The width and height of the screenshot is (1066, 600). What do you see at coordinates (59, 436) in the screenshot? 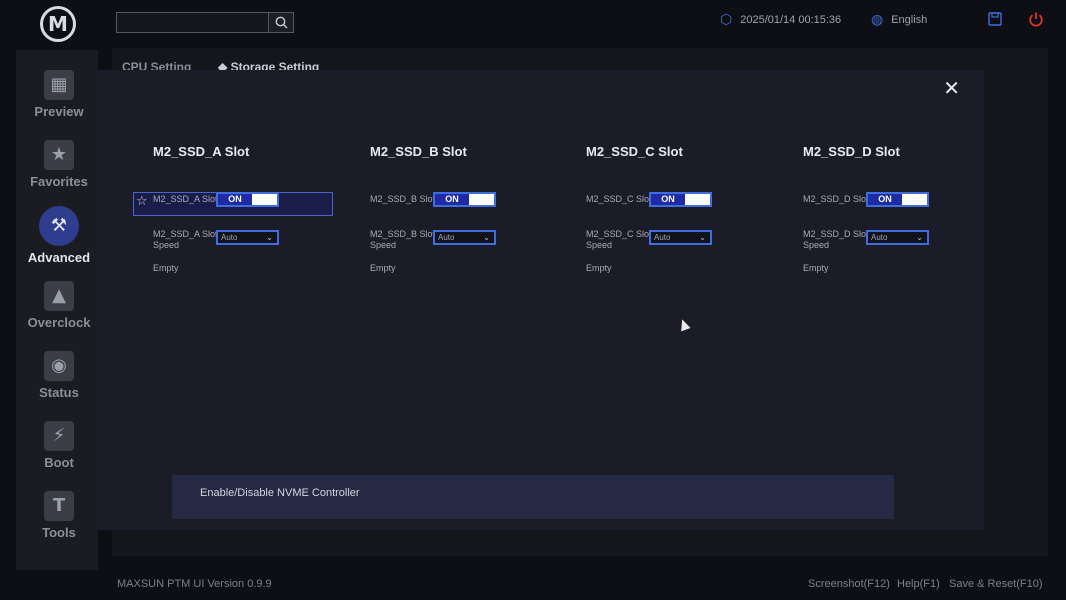
I see `boot-drive-icon: ⚡` at bounding box center [59, 436].